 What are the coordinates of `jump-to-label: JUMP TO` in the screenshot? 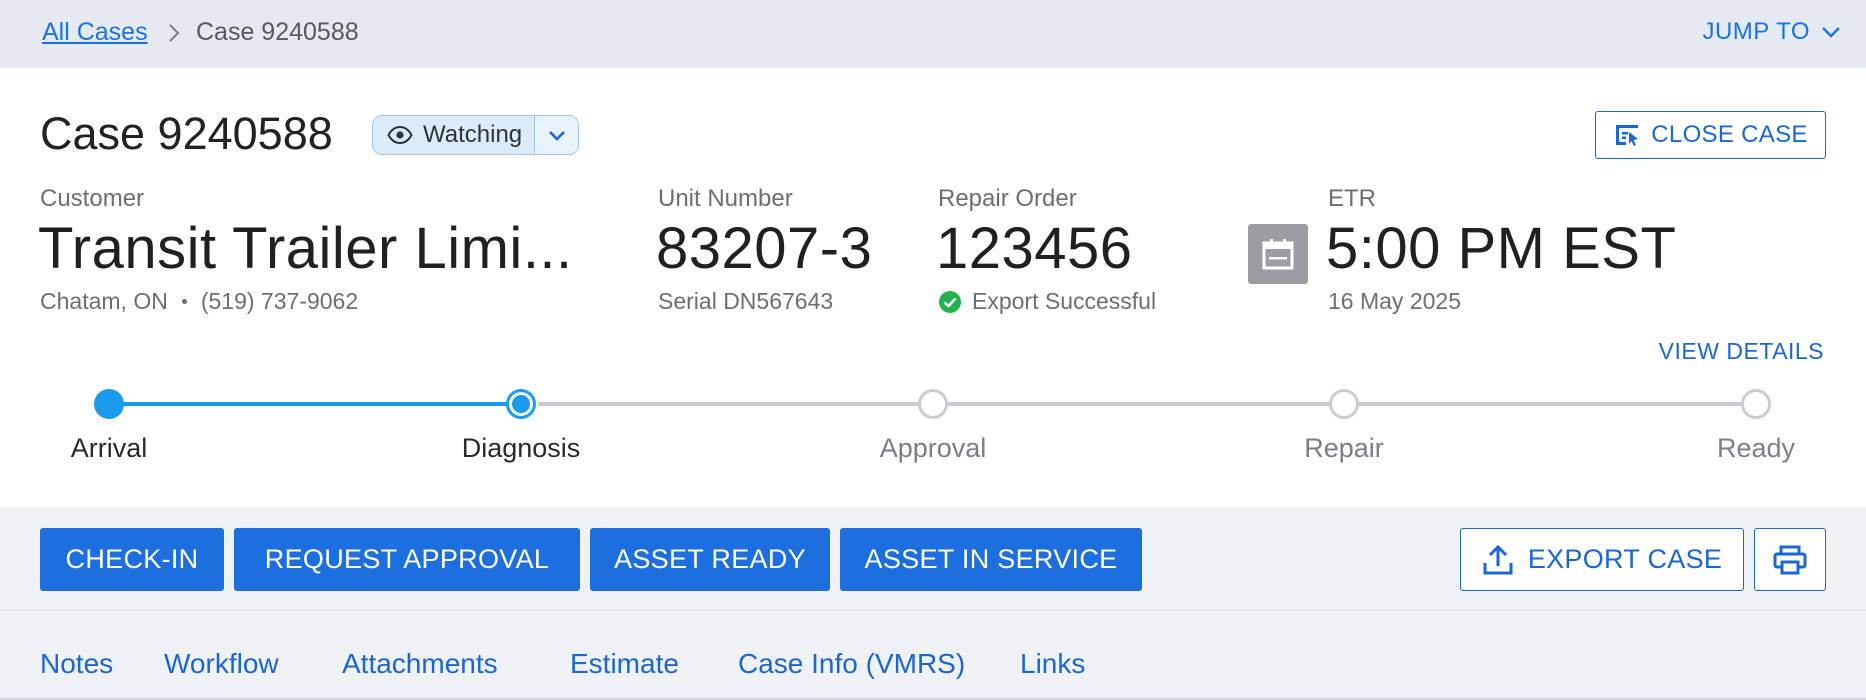 It's located at (1756, 31).